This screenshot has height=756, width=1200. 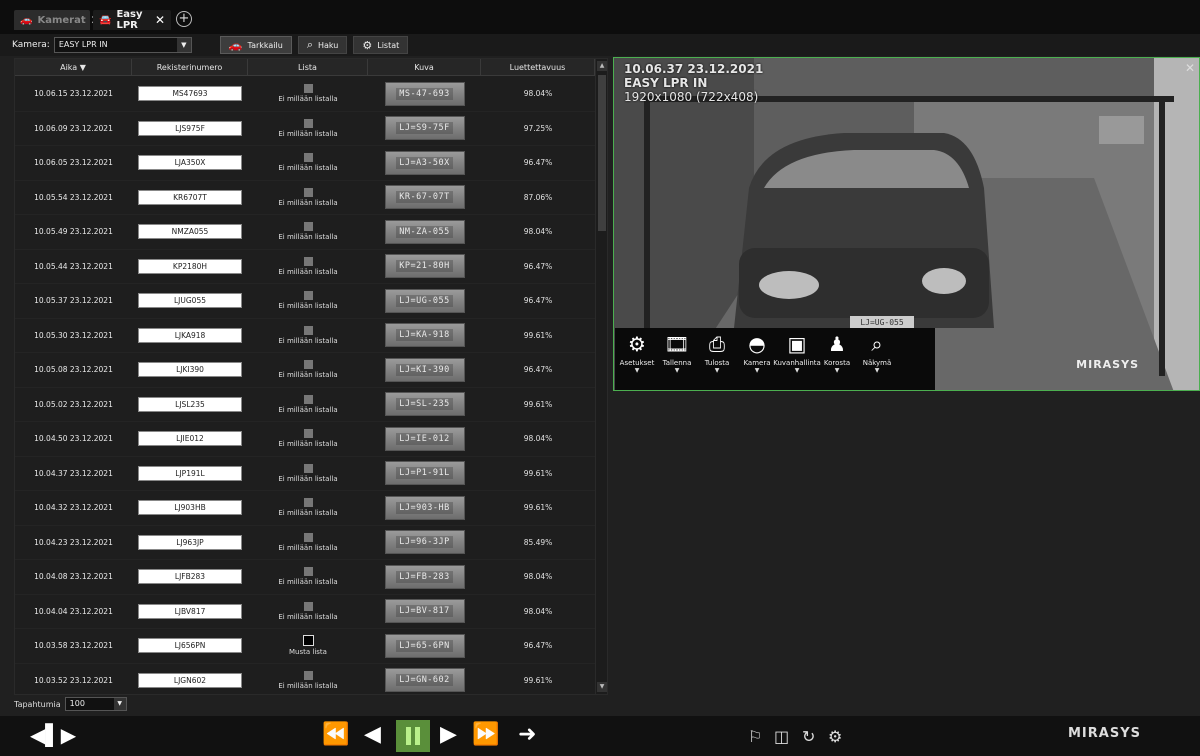 I want to click on fast-rewind-icon: ⏪, so click(x=335, y=735).